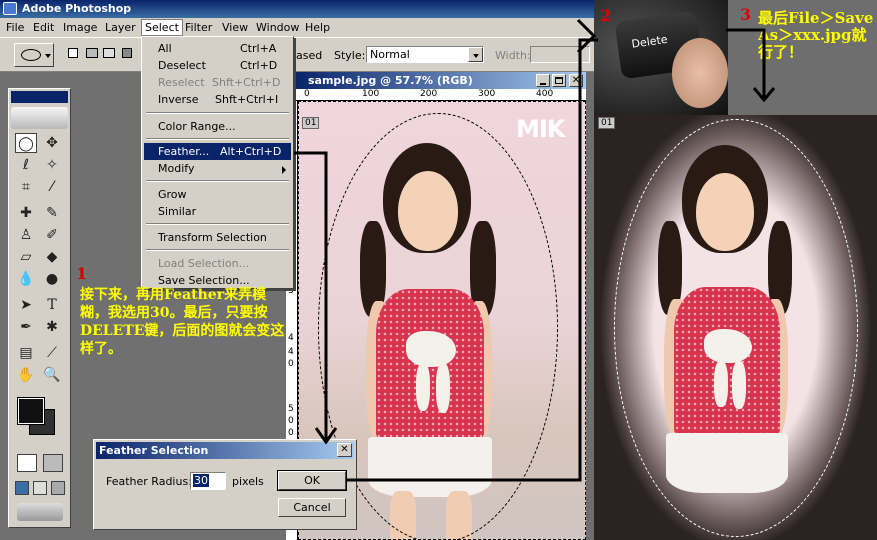  Describe the element at coordinates (441, 80) in the screenshot. I see `document-title-bar: sample.jpg @ 57.7% (RGB) ✕` at that location.